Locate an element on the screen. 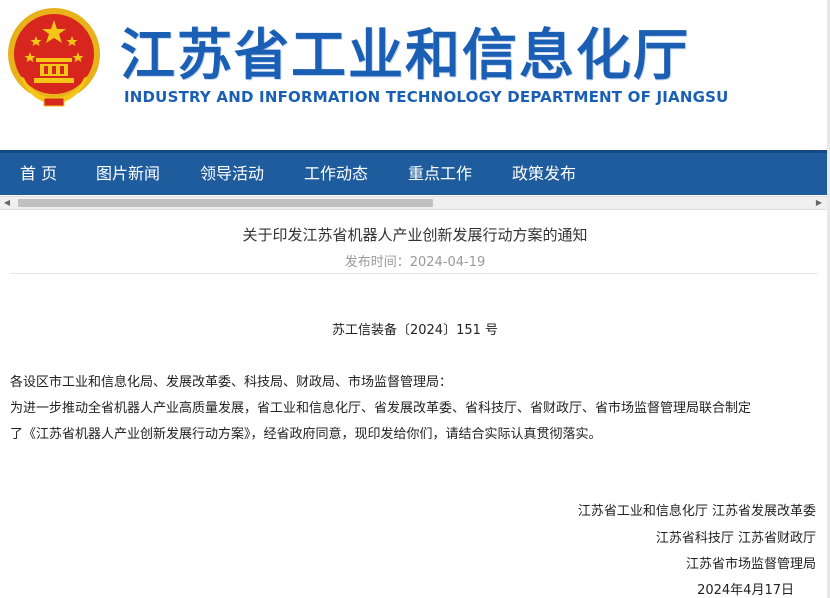 Image resolution: width=830 pixels, height=598 pixels. nav-item-home: 首 页 is located at coordinates (38, 174).